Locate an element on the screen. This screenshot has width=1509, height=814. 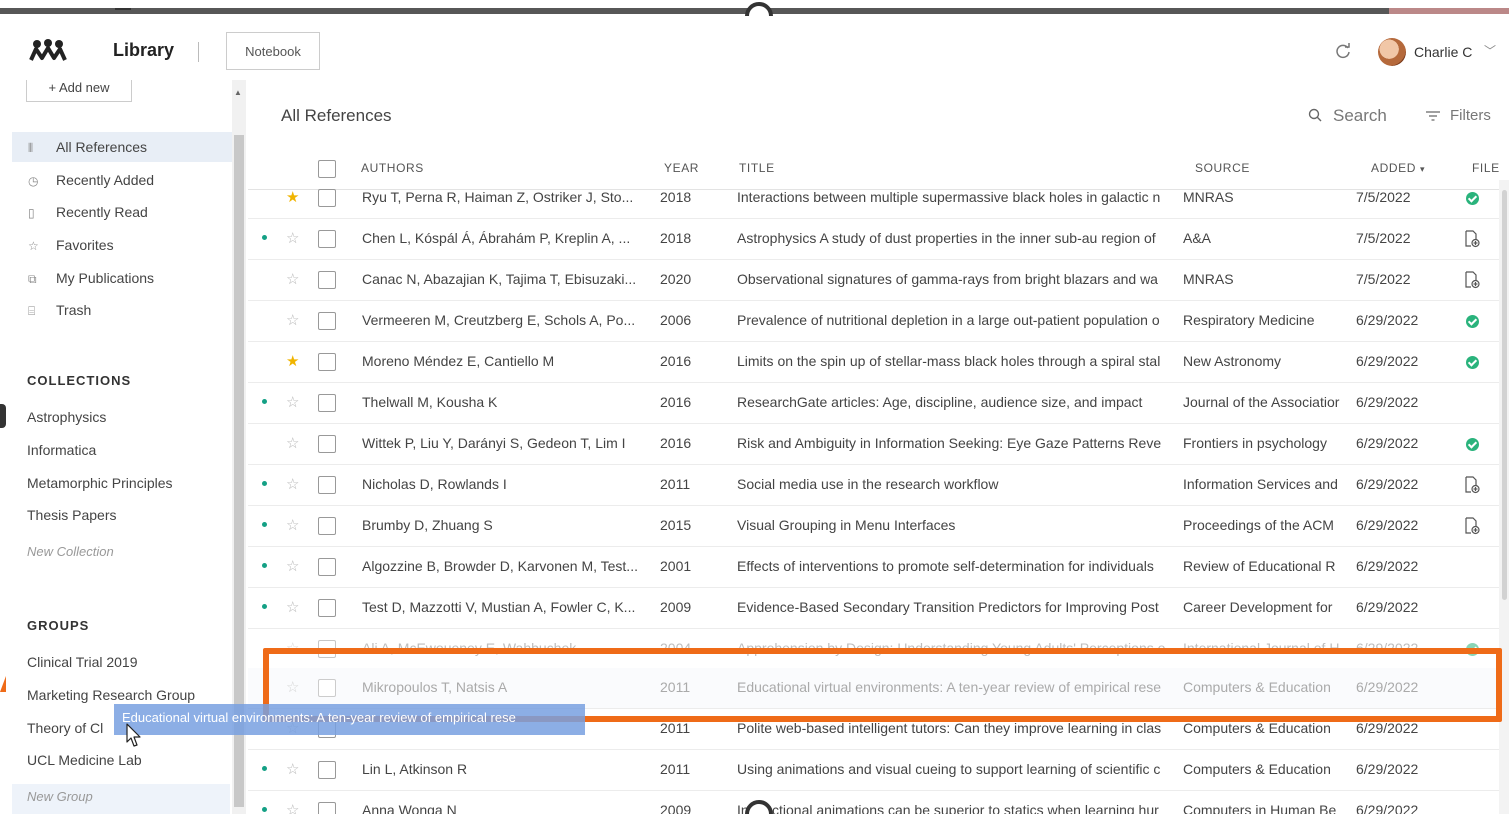
app-title: Library is located at coordinates (144, 50).